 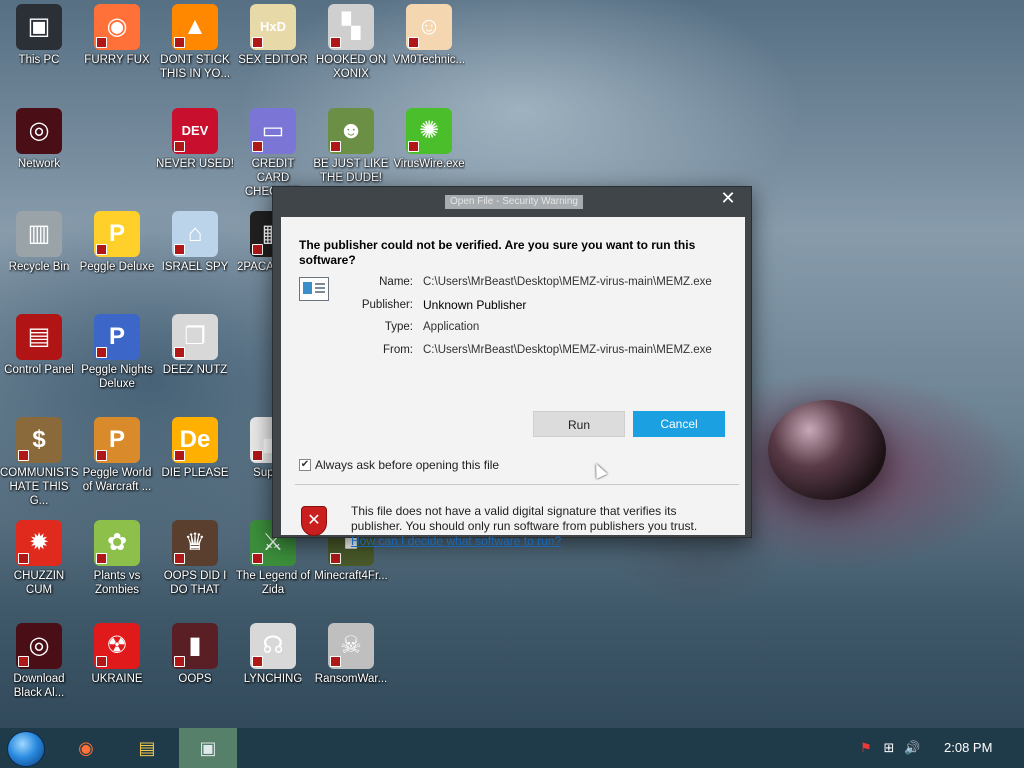 I want to click on desktop-icon: ♛ OOPS DID I DO THAT, so click(x=195, y=558).